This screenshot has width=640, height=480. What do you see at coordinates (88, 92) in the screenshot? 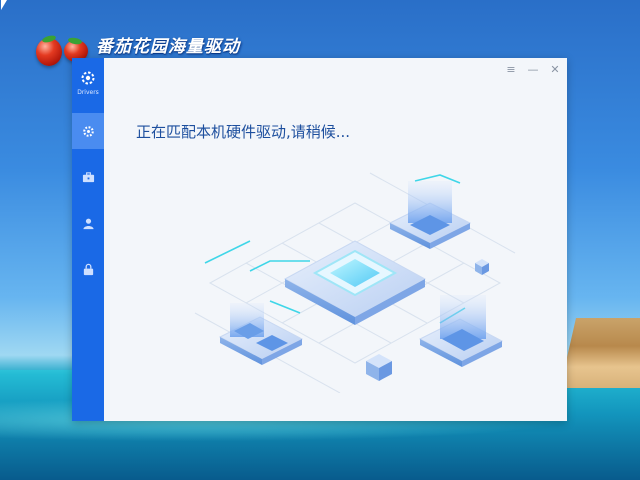
I see `sidebar-logo-label: Drivers` at bounding box center [88, 92].